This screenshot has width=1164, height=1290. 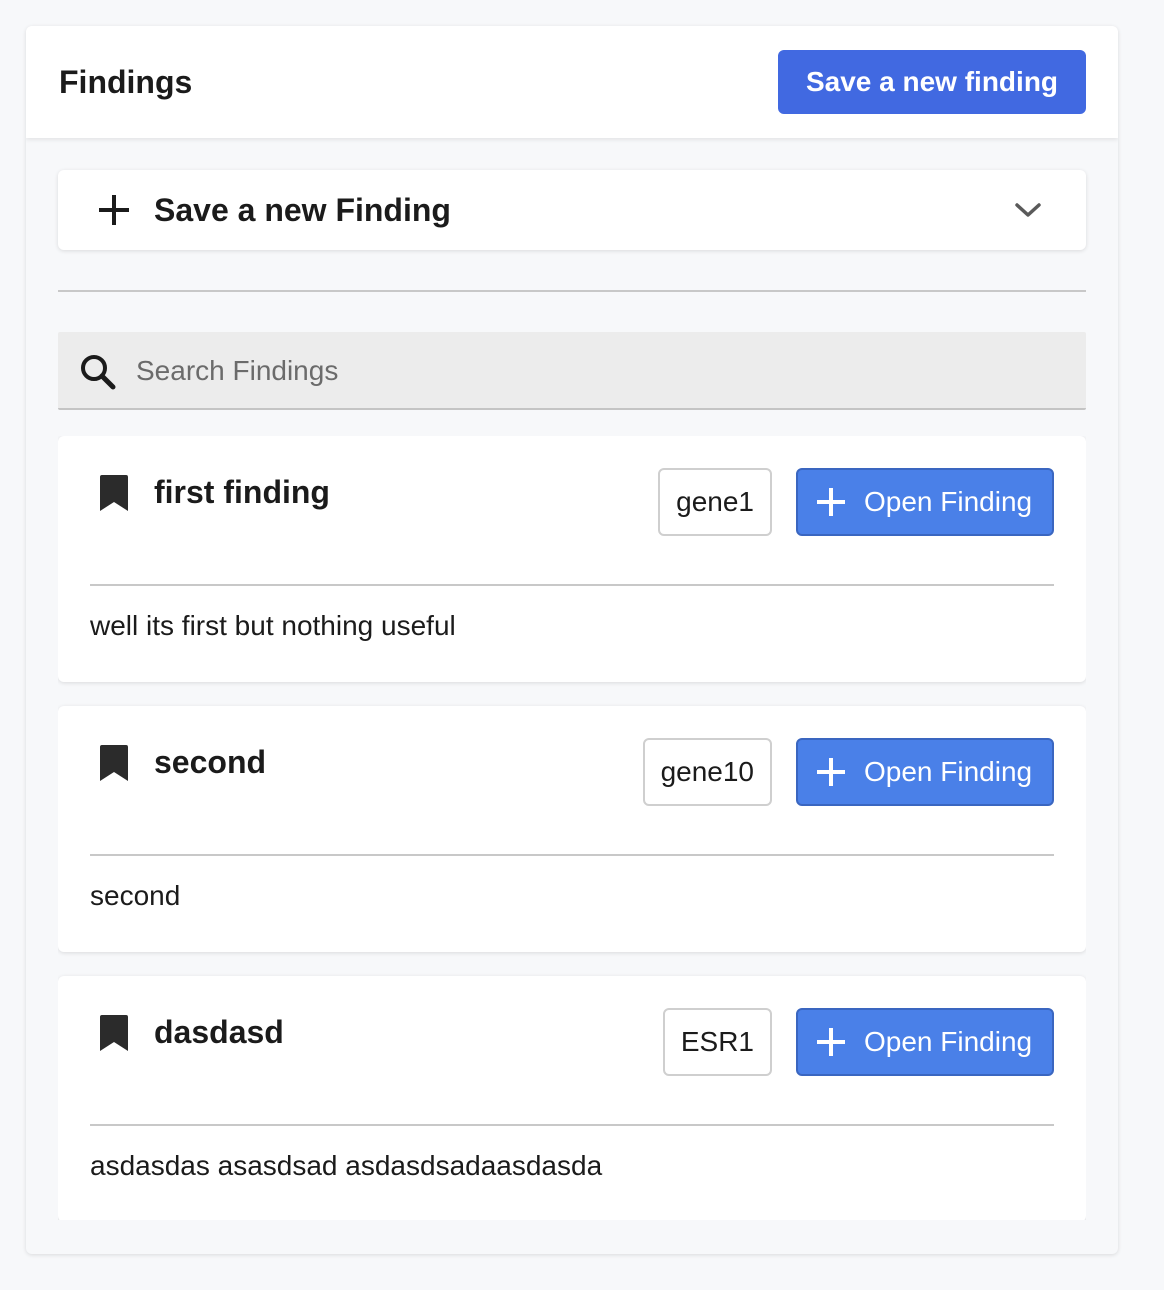 I want to click on chevron-down-icon, so click(x=1028, y=210).